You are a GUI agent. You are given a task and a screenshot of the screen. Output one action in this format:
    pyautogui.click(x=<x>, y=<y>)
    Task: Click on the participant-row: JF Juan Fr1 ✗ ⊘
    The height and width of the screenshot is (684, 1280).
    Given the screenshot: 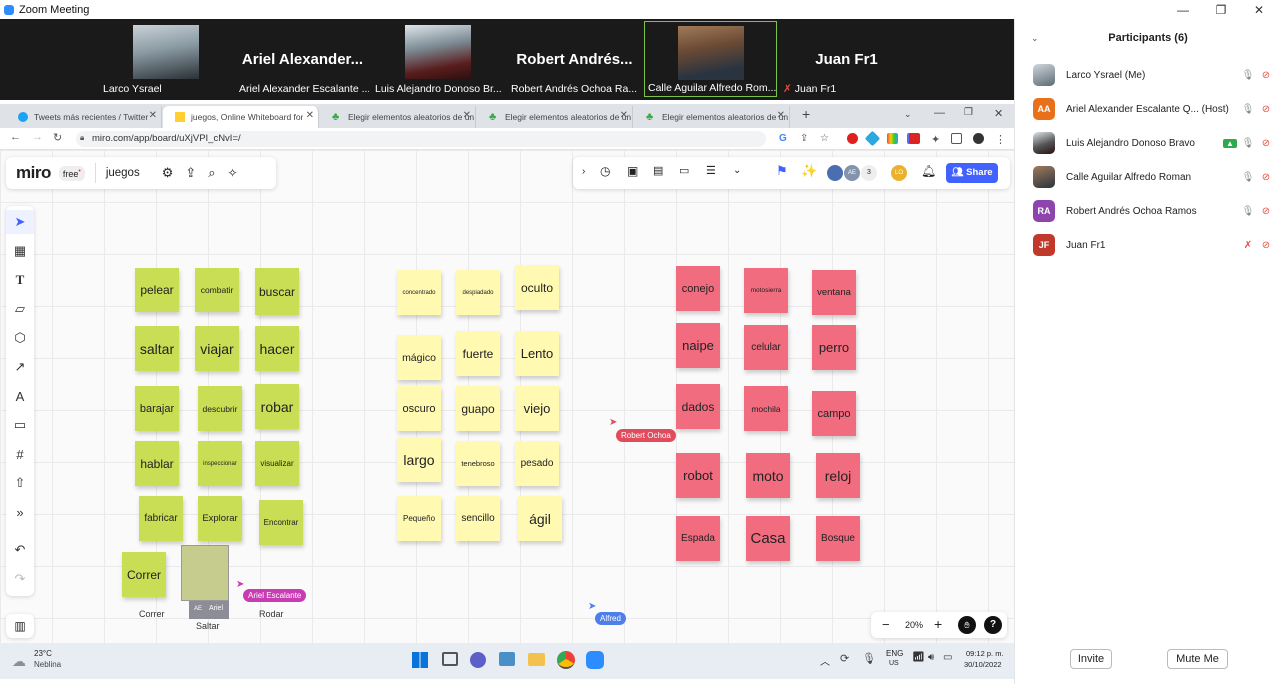 What is the action you would take?
    pyautogui.click(x=1153, y=245)
    